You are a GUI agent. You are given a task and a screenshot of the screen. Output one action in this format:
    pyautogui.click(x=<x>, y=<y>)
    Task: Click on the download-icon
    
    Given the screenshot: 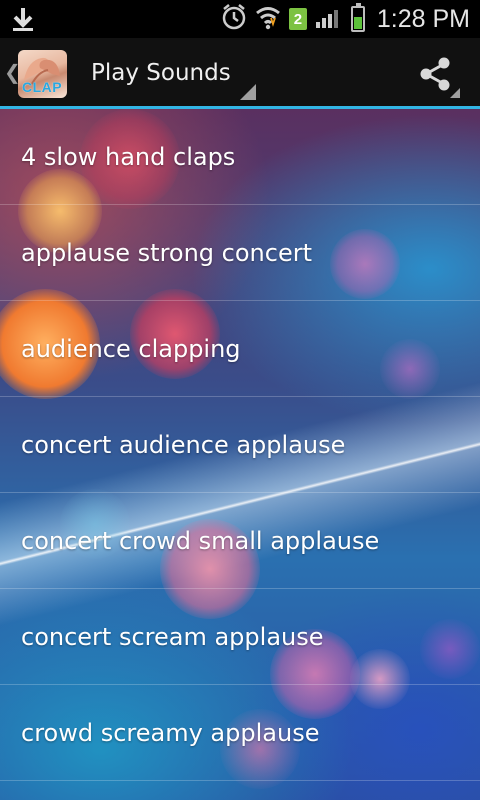 What is the action you would take?
    pyautogui.click(x=23, y=21)
    